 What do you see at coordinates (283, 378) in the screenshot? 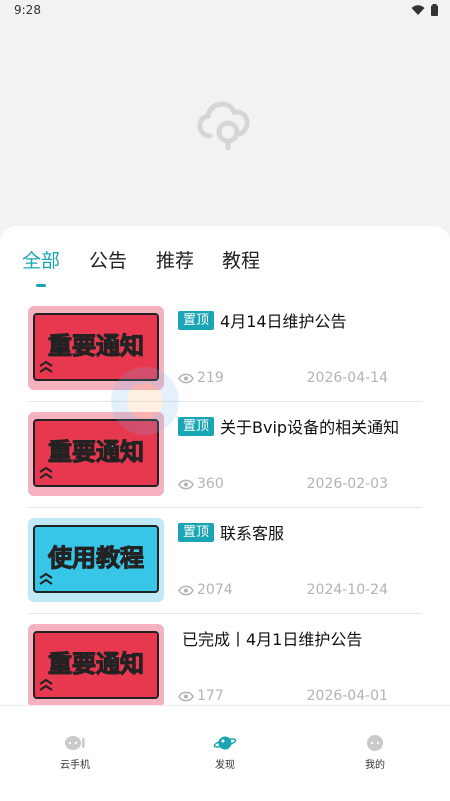
I see `article-meta: 219 2026-04-14` at bounding box center [283, 378].